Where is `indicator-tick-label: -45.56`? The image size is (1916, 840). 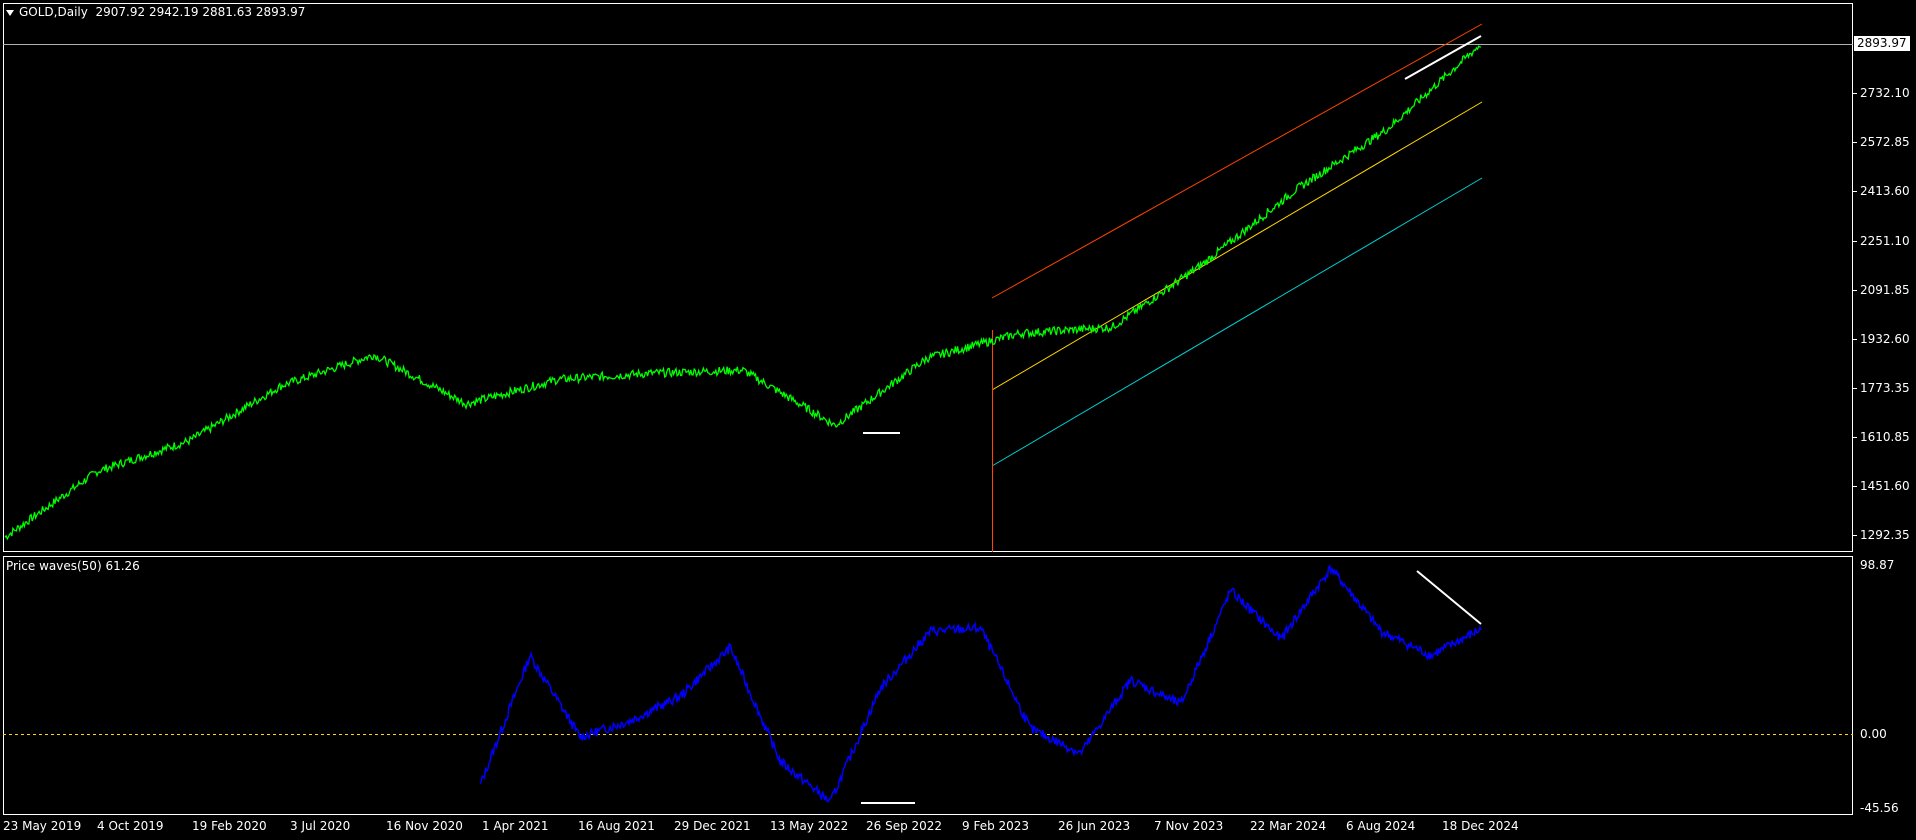 indicator-tick-label: -45.56 is located at coordinates (1879, 808).